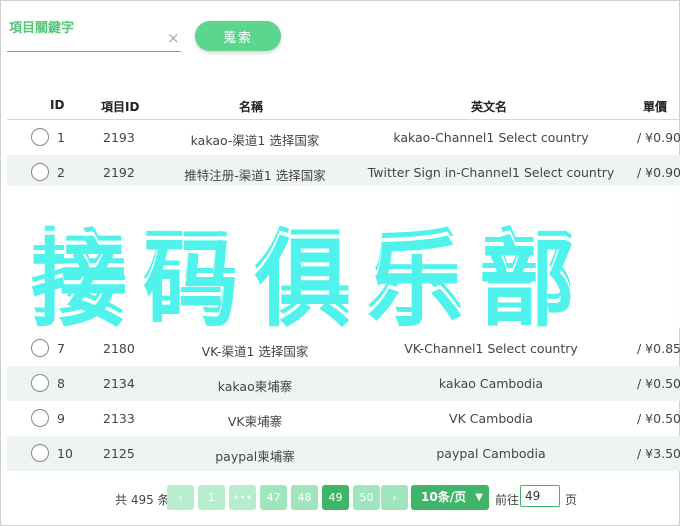  What do you see at coordinates (211, 497) in the screenshot?
I see `page-button: 1` at bounding box center [211, 497].